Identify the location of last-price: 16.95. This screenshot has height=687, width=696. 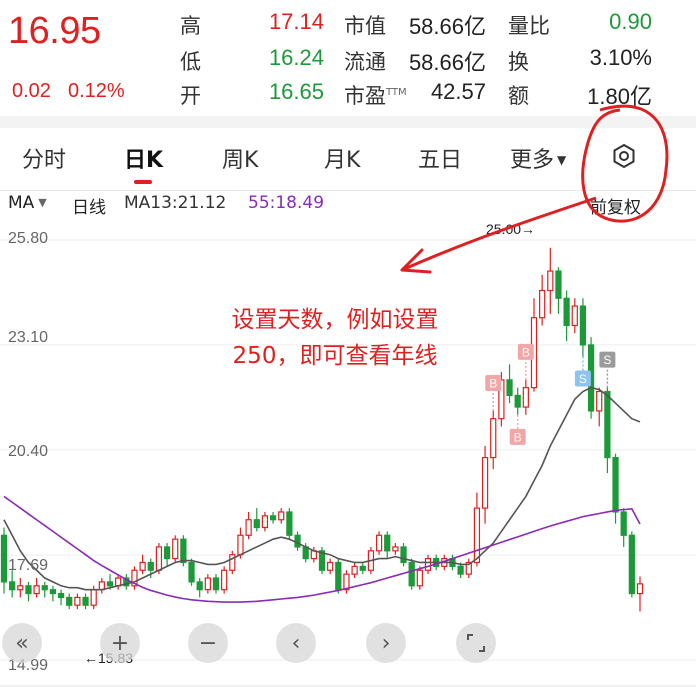
(54, 31).